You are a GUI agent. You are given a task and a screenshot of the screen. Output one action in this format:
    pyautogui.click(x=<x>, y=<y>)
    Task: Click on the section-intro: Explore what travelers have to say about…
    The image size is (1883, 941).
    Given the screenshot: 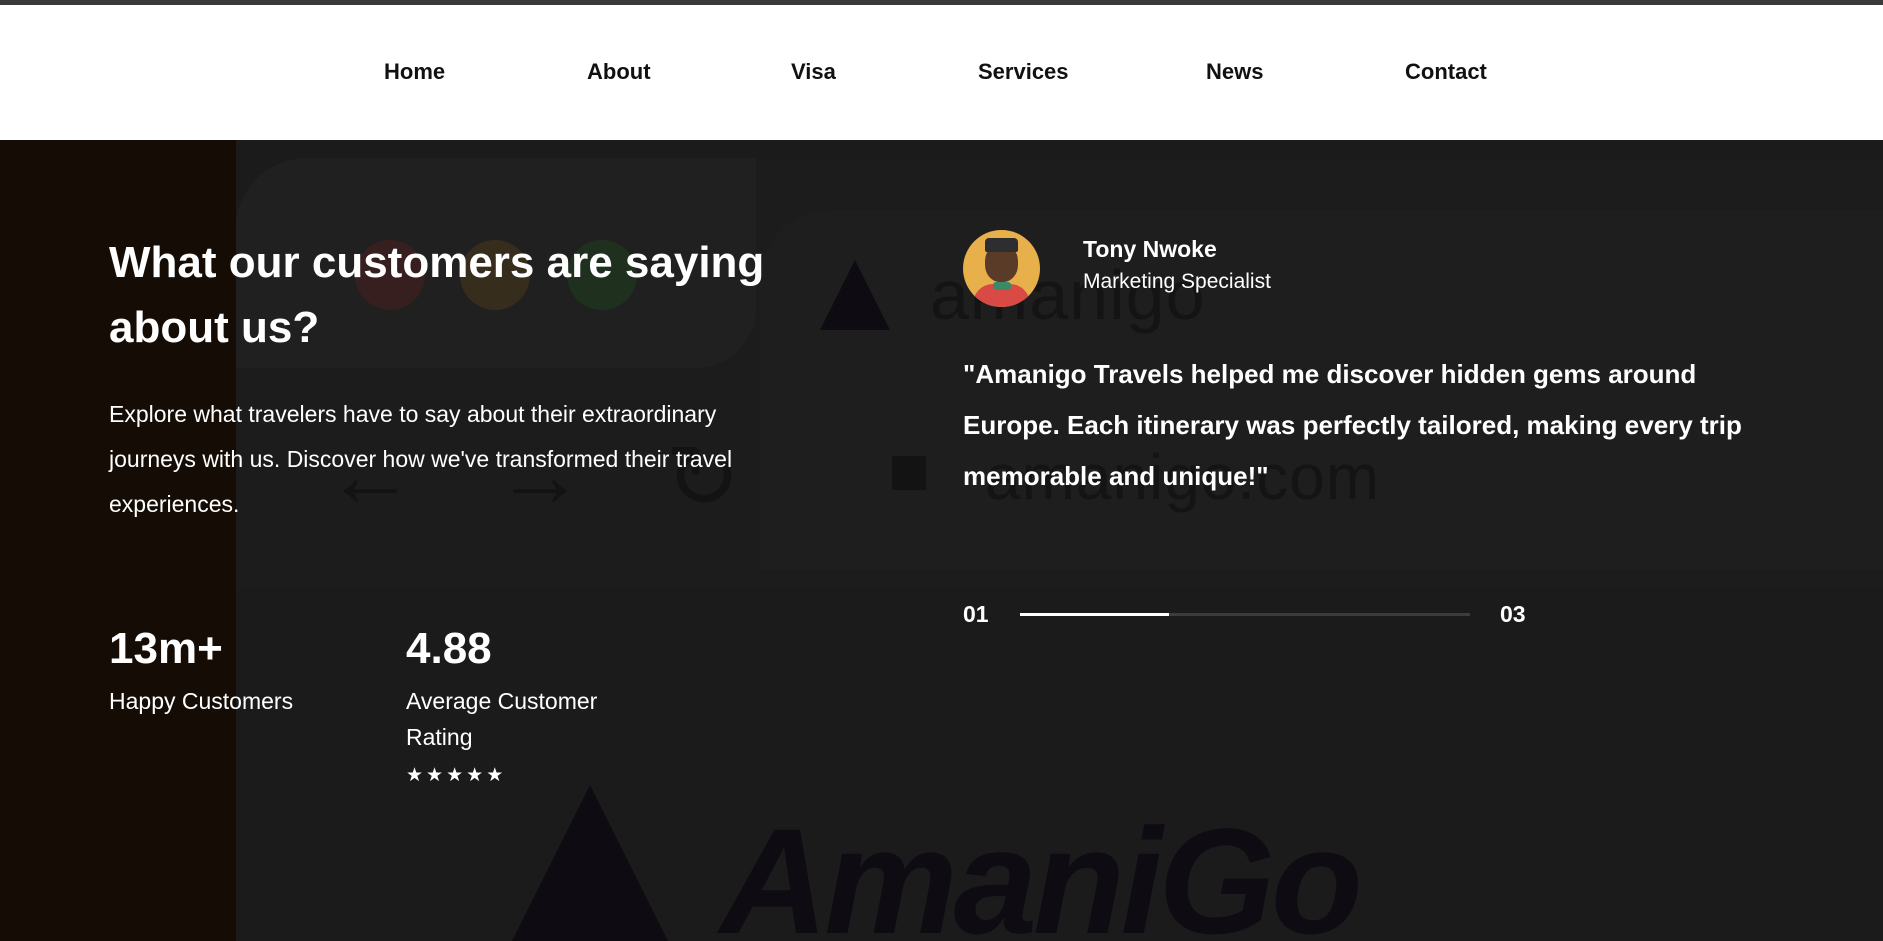 What is the action you would take?
    pyautogui.click(x=421, y=459)
    